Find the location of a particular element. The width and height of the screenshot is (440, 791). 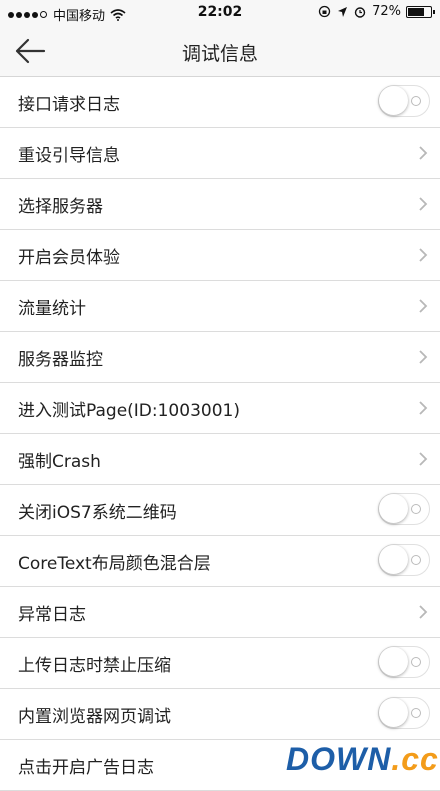

page-title: 调试信息 is located at coordinates (219, 54).